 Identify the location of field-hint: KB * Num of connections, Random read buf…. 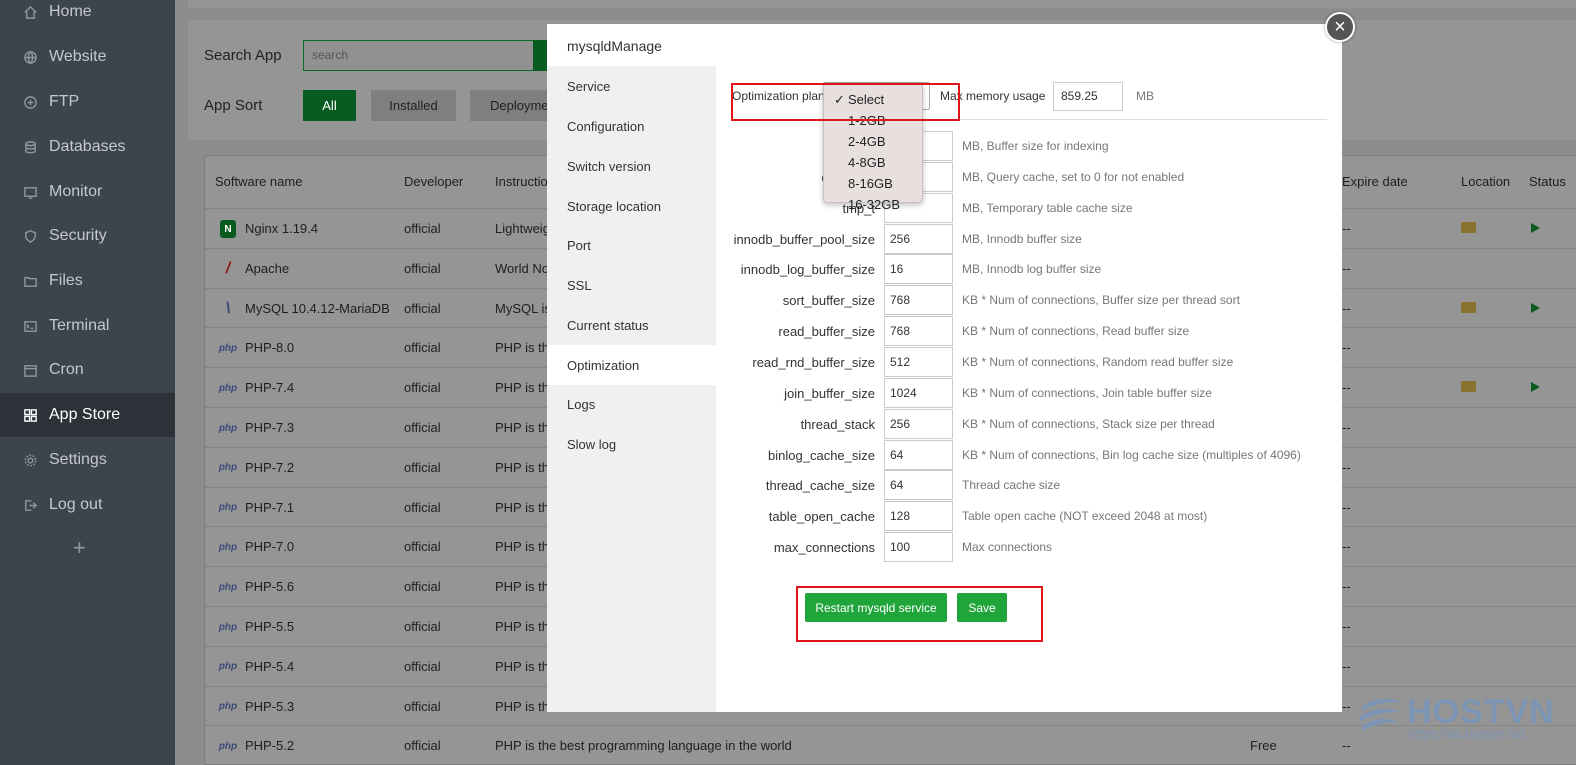
(1098, 361).